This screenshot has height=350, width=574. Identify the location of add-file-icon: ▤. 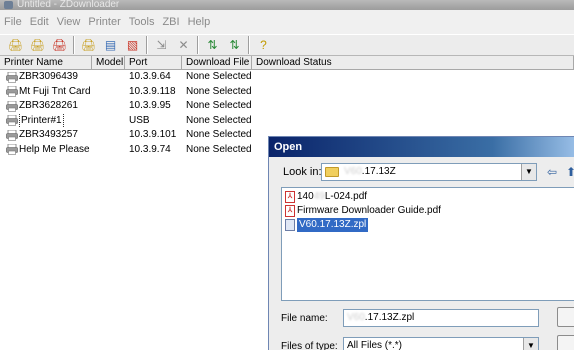
(110, 45).